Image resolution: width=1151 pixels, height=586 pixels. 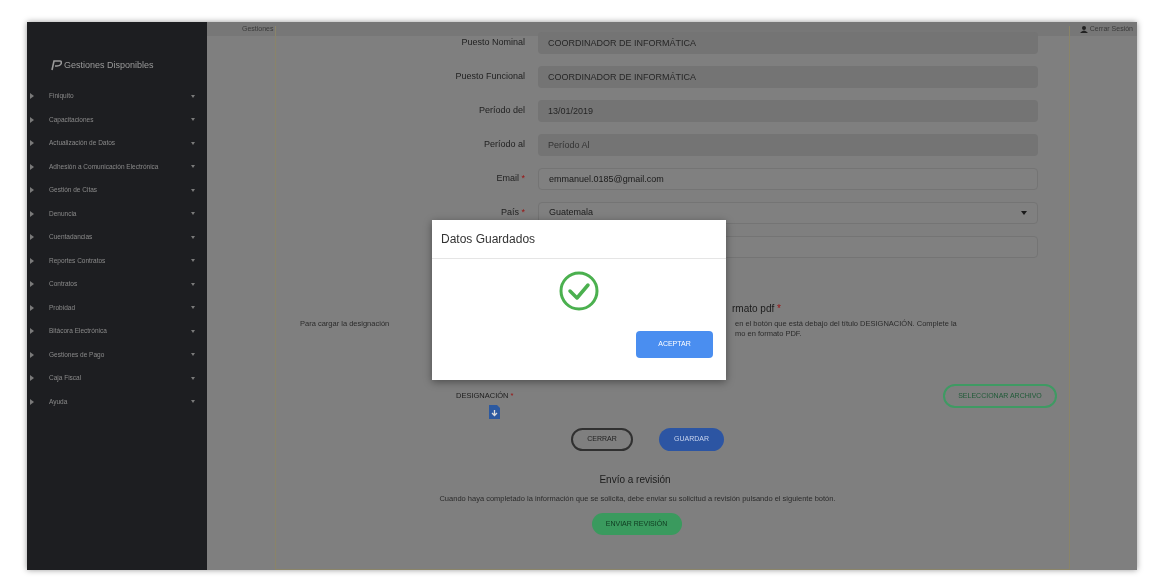 What do you see at coordinates (756, 308) in the screenshot?
I see `section-heading: rmato pdf *` at bounding box center [756, 308].